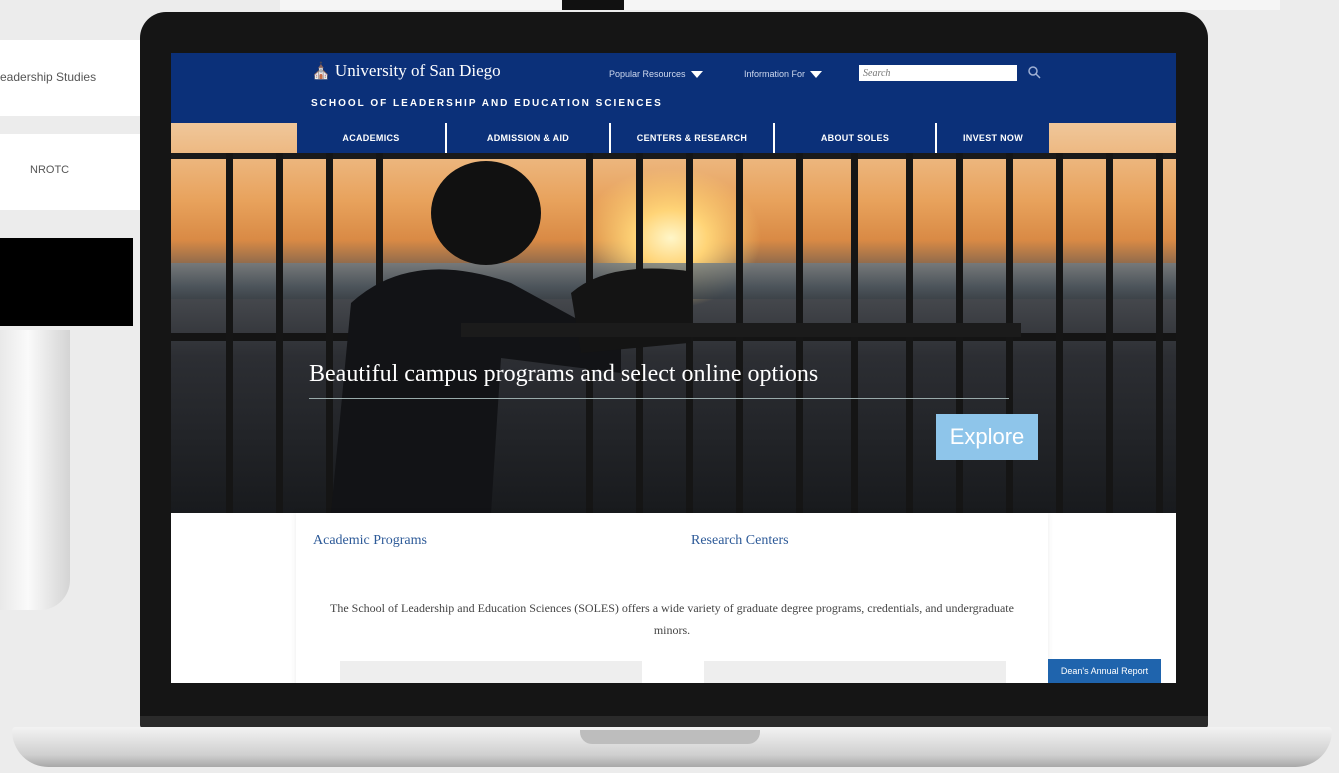  What do you see at coordinates (529, 138) in the screenshot?
I see `nav-admission-aid: ADMISSION & AID` at bounding box center [529, 138].